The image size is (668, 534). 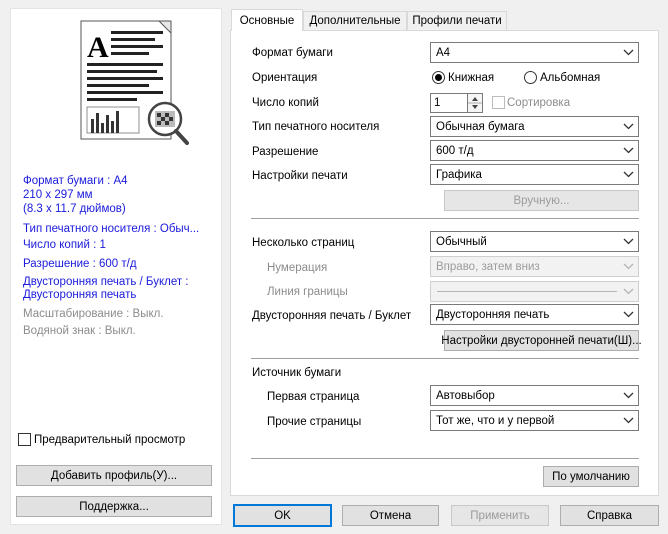 I want to click on page-order-label: Нумерация, so click(x=297, y=268).